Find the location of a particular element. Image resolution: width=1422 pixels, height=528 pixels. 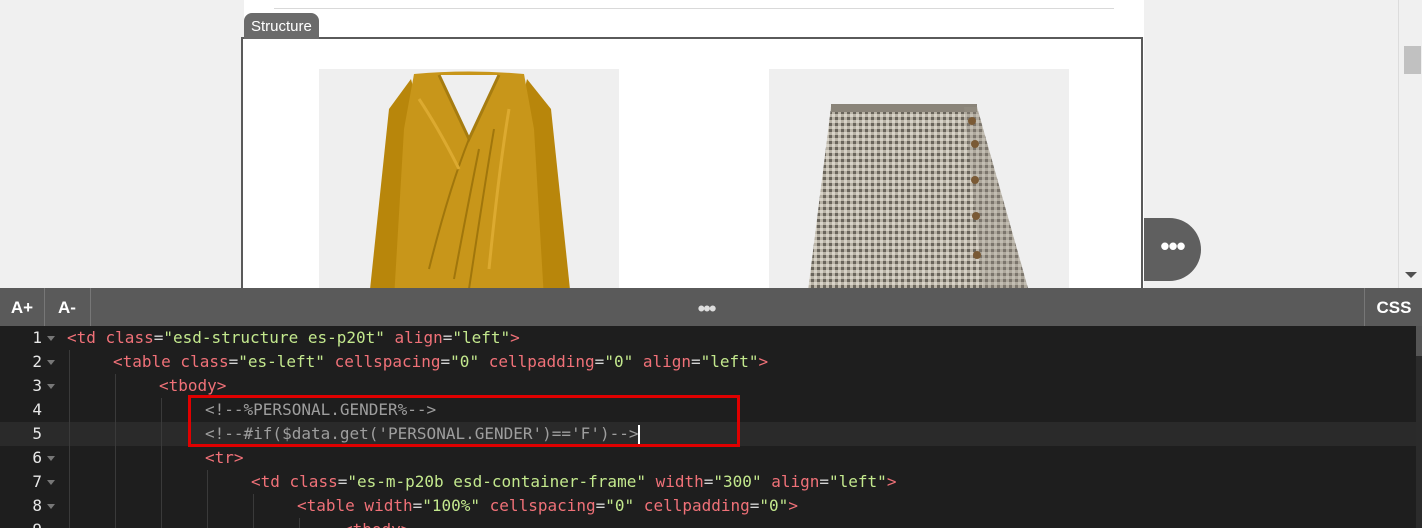

structure-label: Structure is located at coordinates (281, 26).